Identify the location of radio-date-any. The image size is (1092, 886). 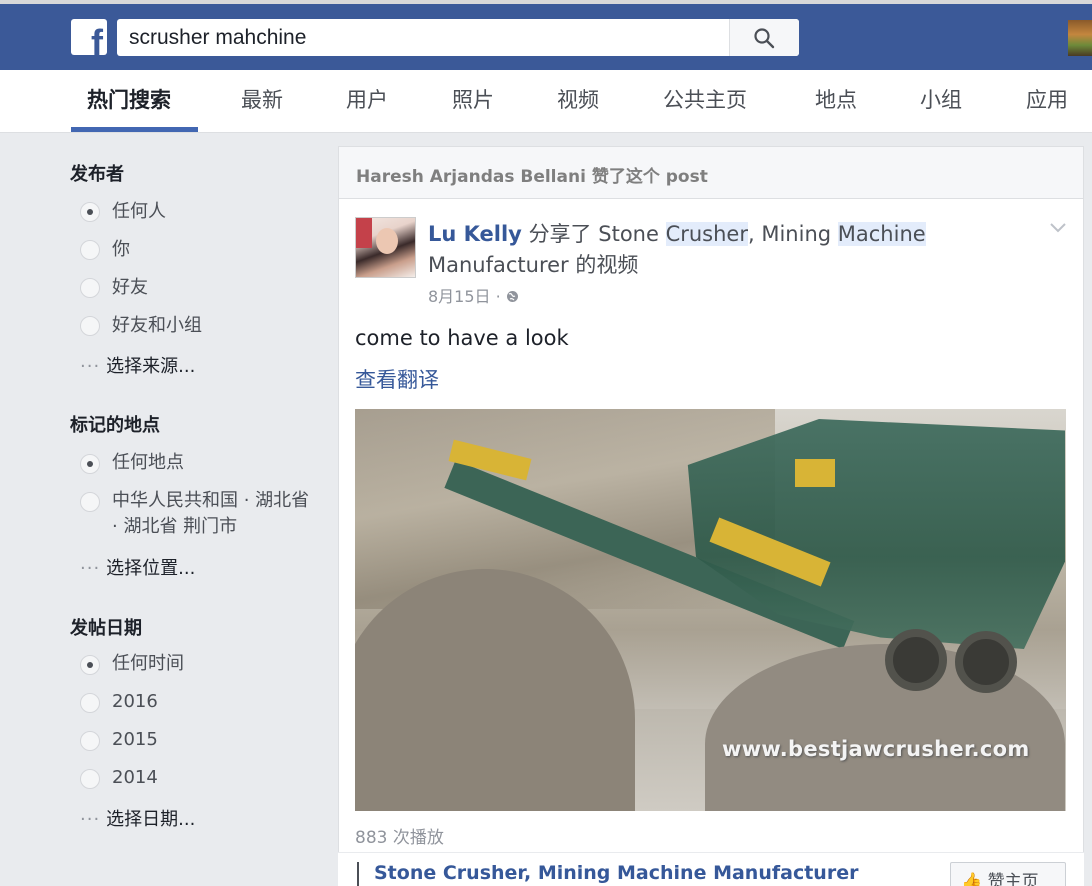
(90, 665).